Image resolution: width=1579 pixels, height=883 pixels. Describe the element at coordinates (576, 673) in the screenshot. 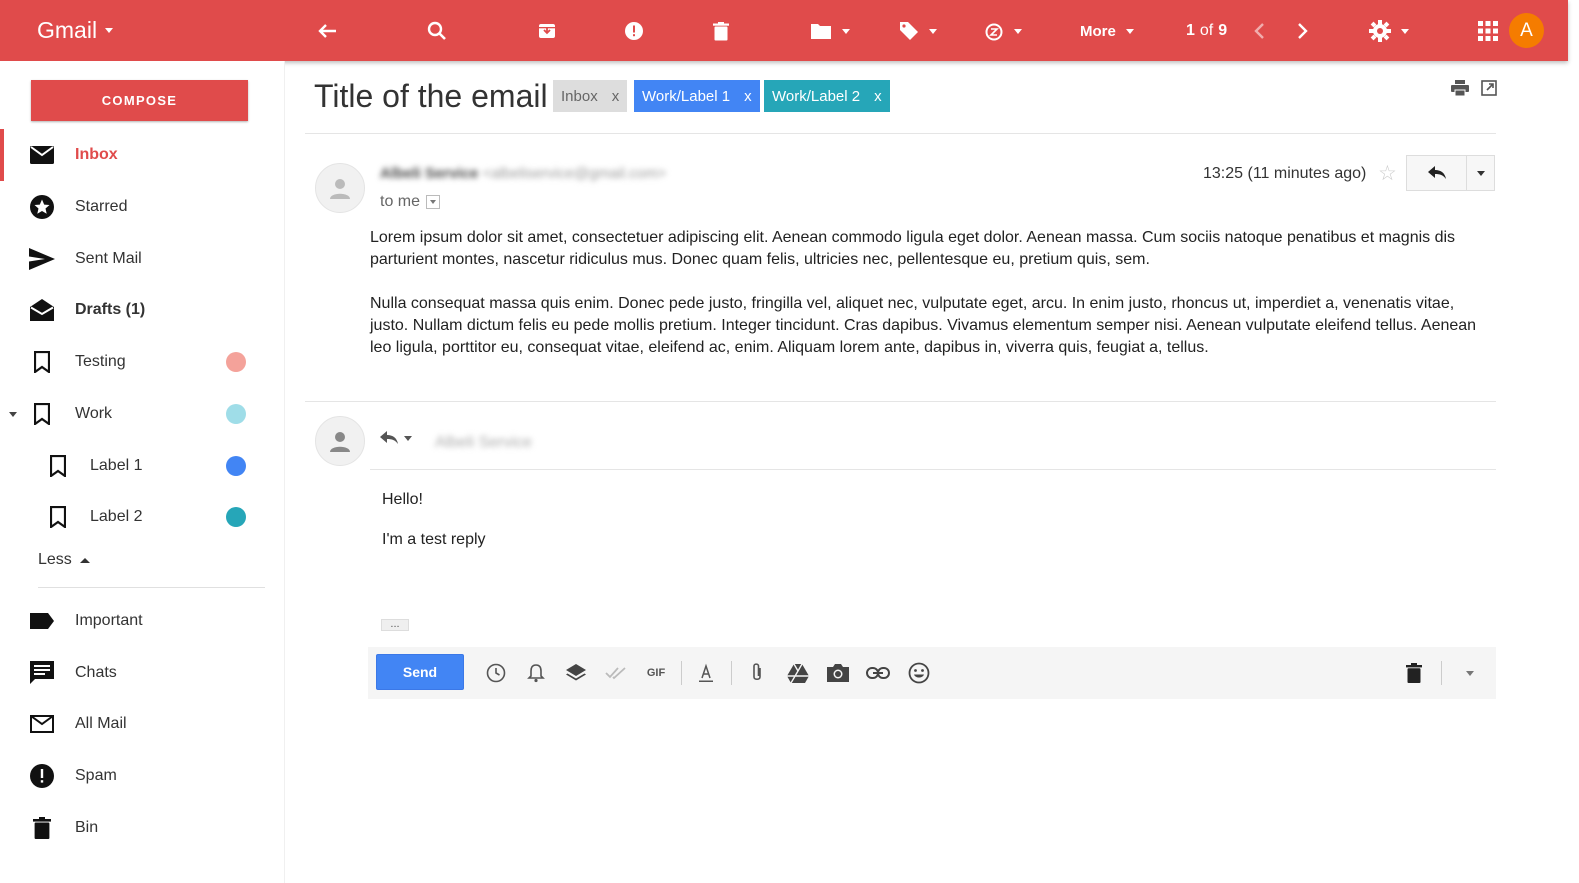

I see `layers-icon` at that location.